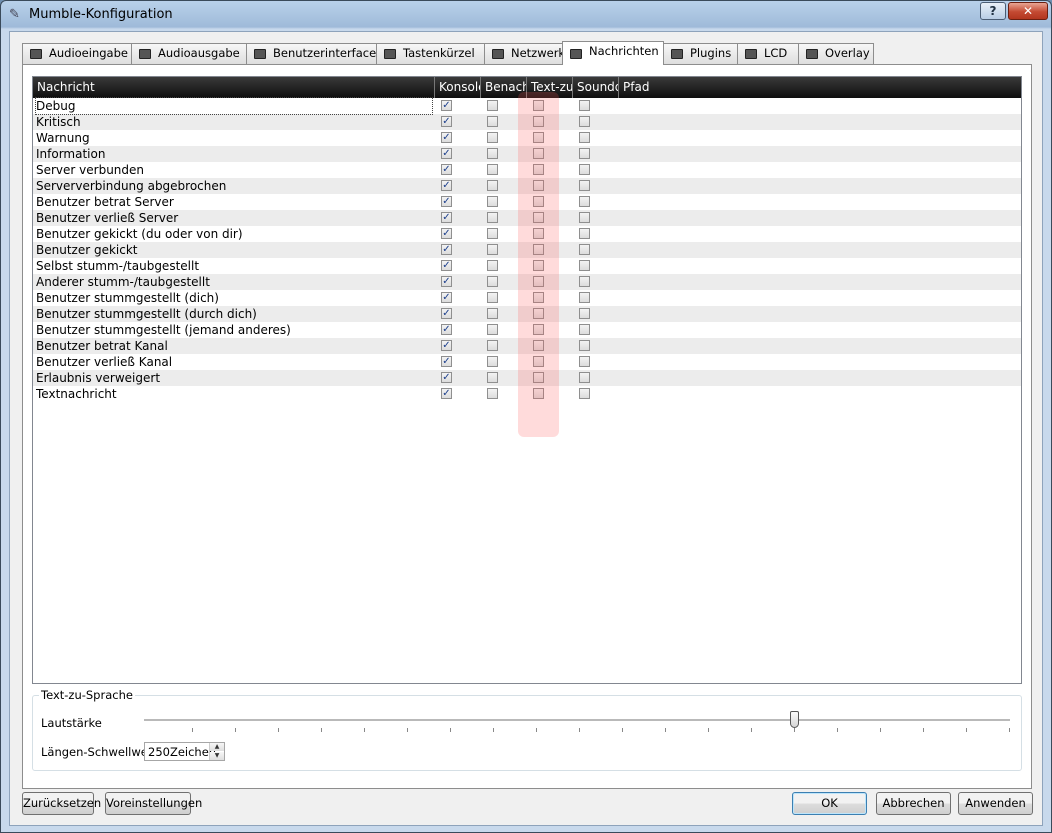 This screenshot has width=1052, height=833. What do you see at coordinates (527, 154) in the screenshot?
I see `table-row: Information` at bounding box center [527, 154].